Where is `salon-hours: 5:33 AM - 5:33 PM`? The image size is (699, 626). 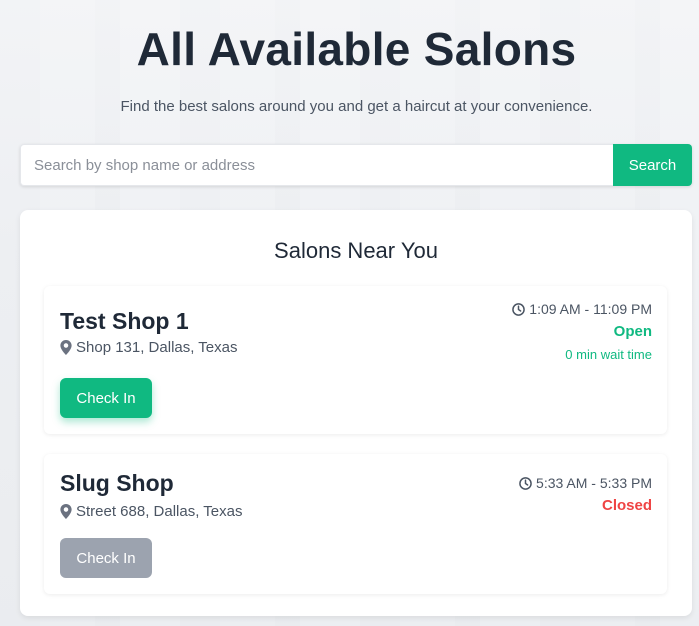 salon-hours: 5:33 AM - 5:33 PM is located at coordinates (585, 483).